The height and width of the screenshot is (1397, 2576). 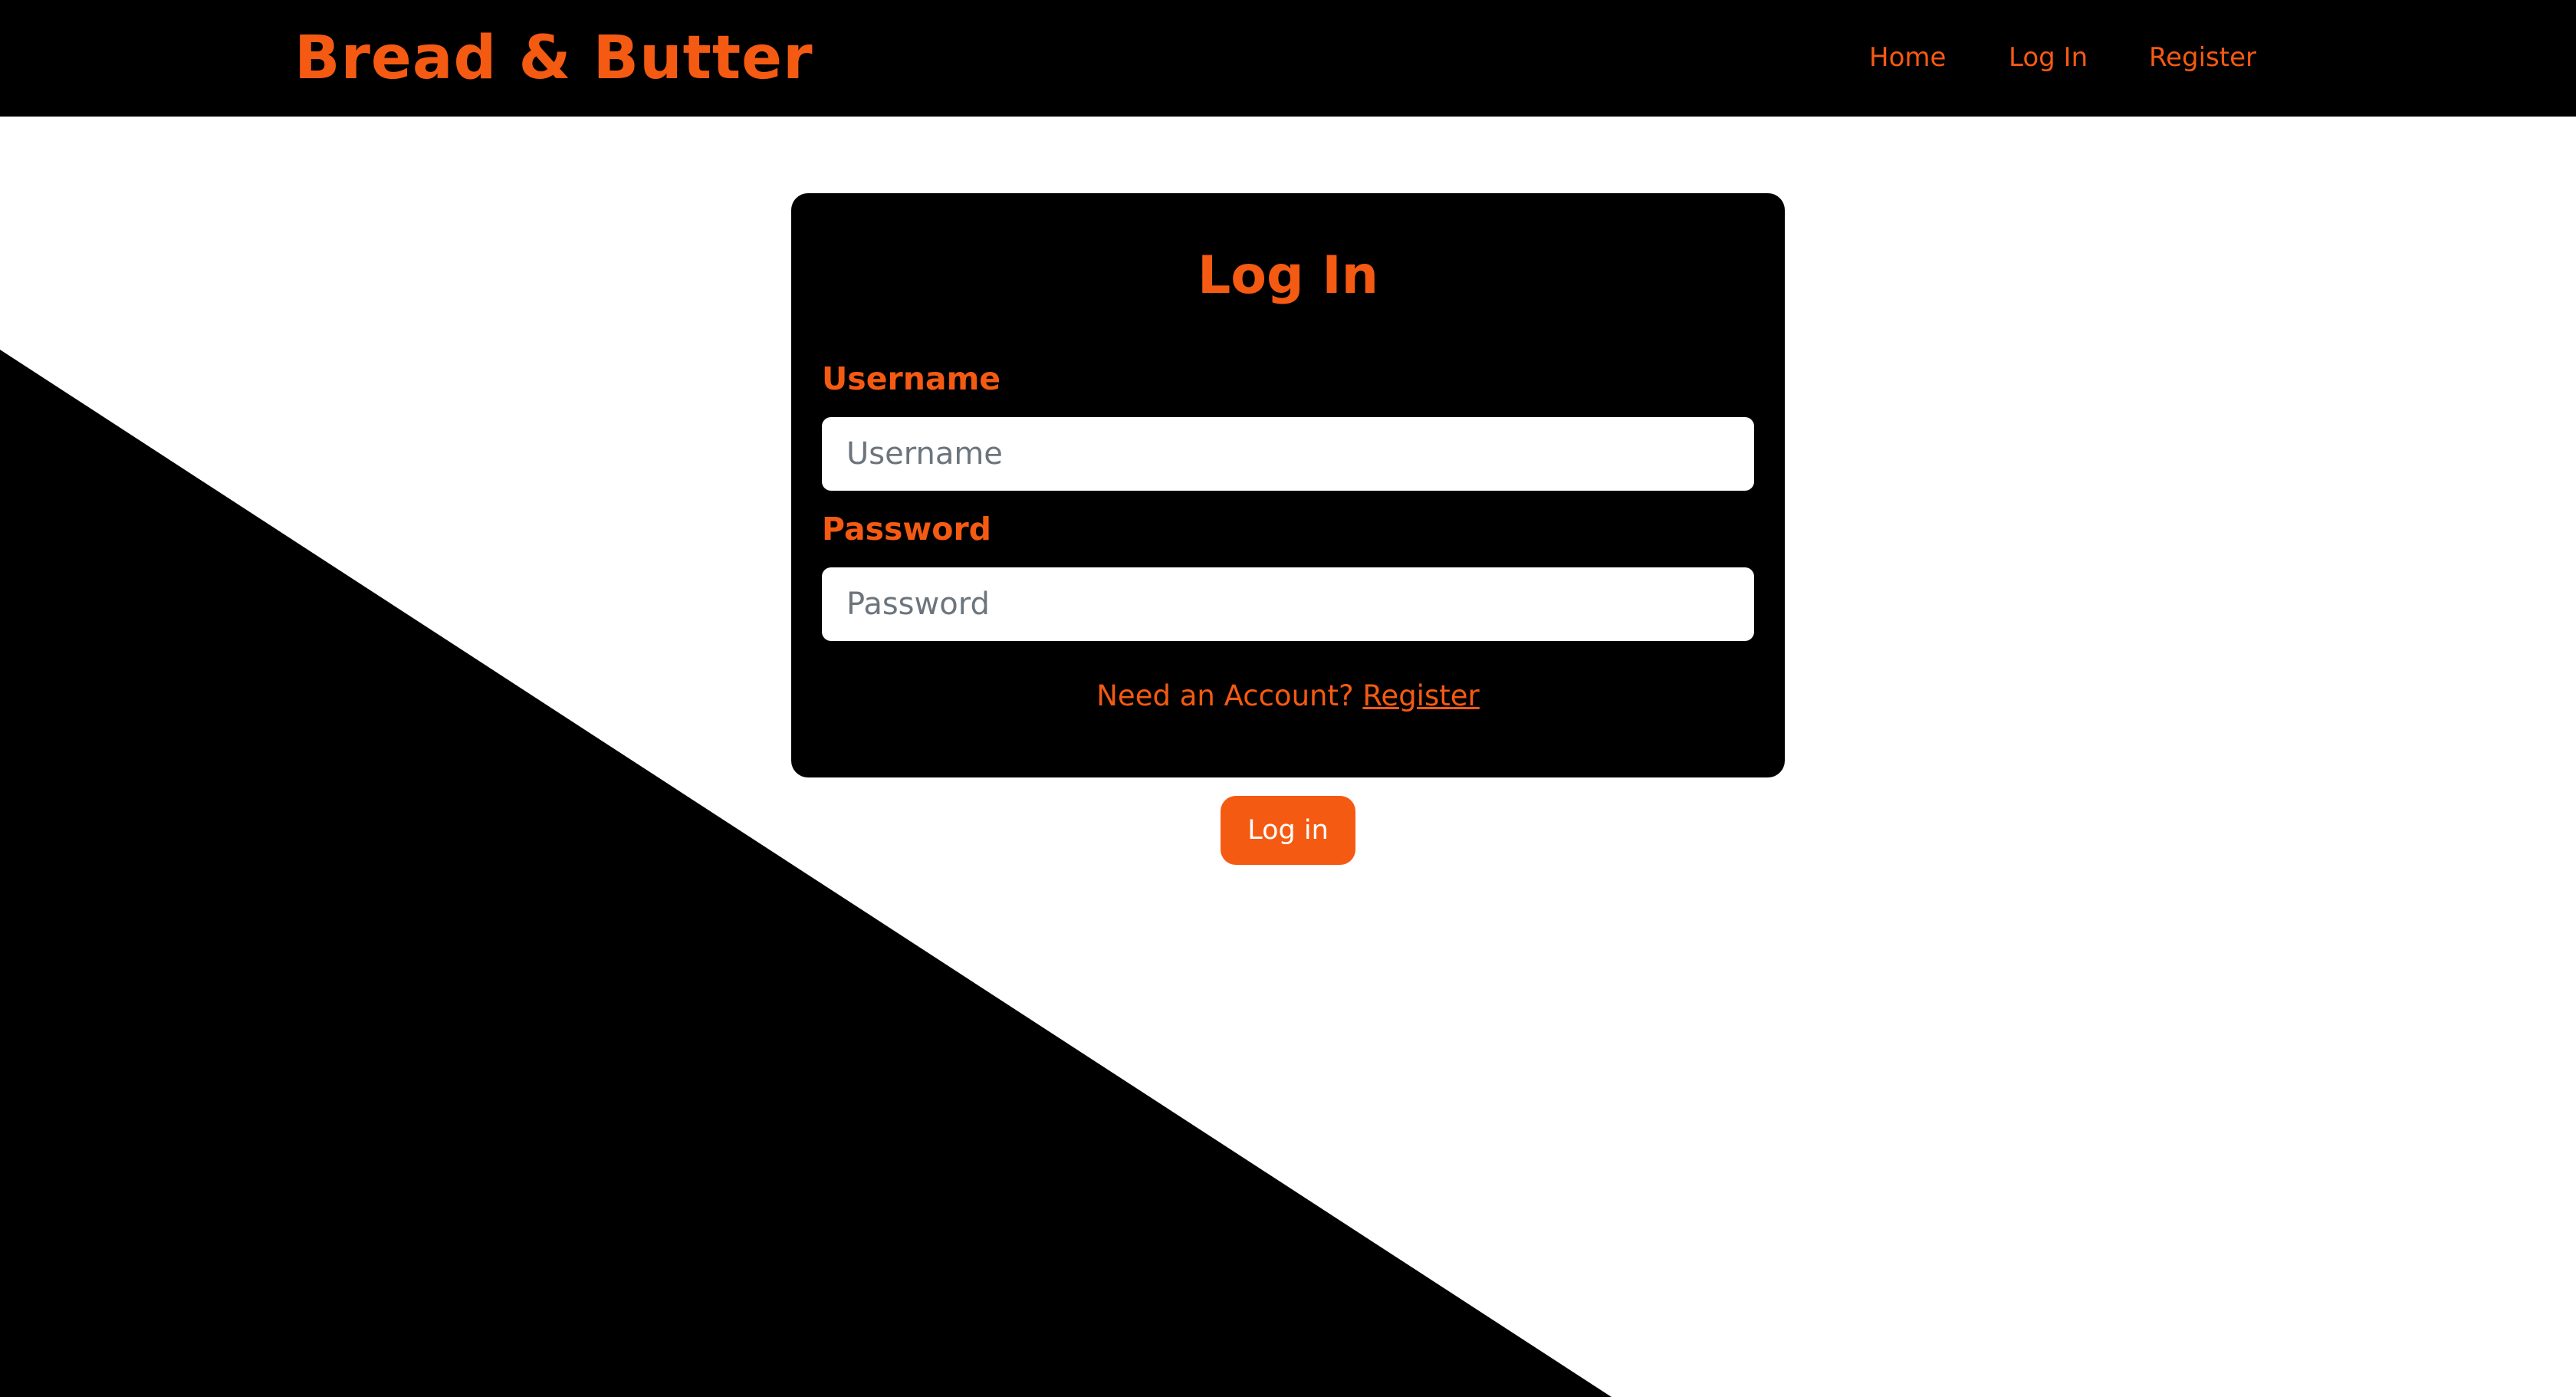 What do you see at coordinates (907, 529) in the screenshot?
I see `password-label: Password` at bounding box center [907, 529].